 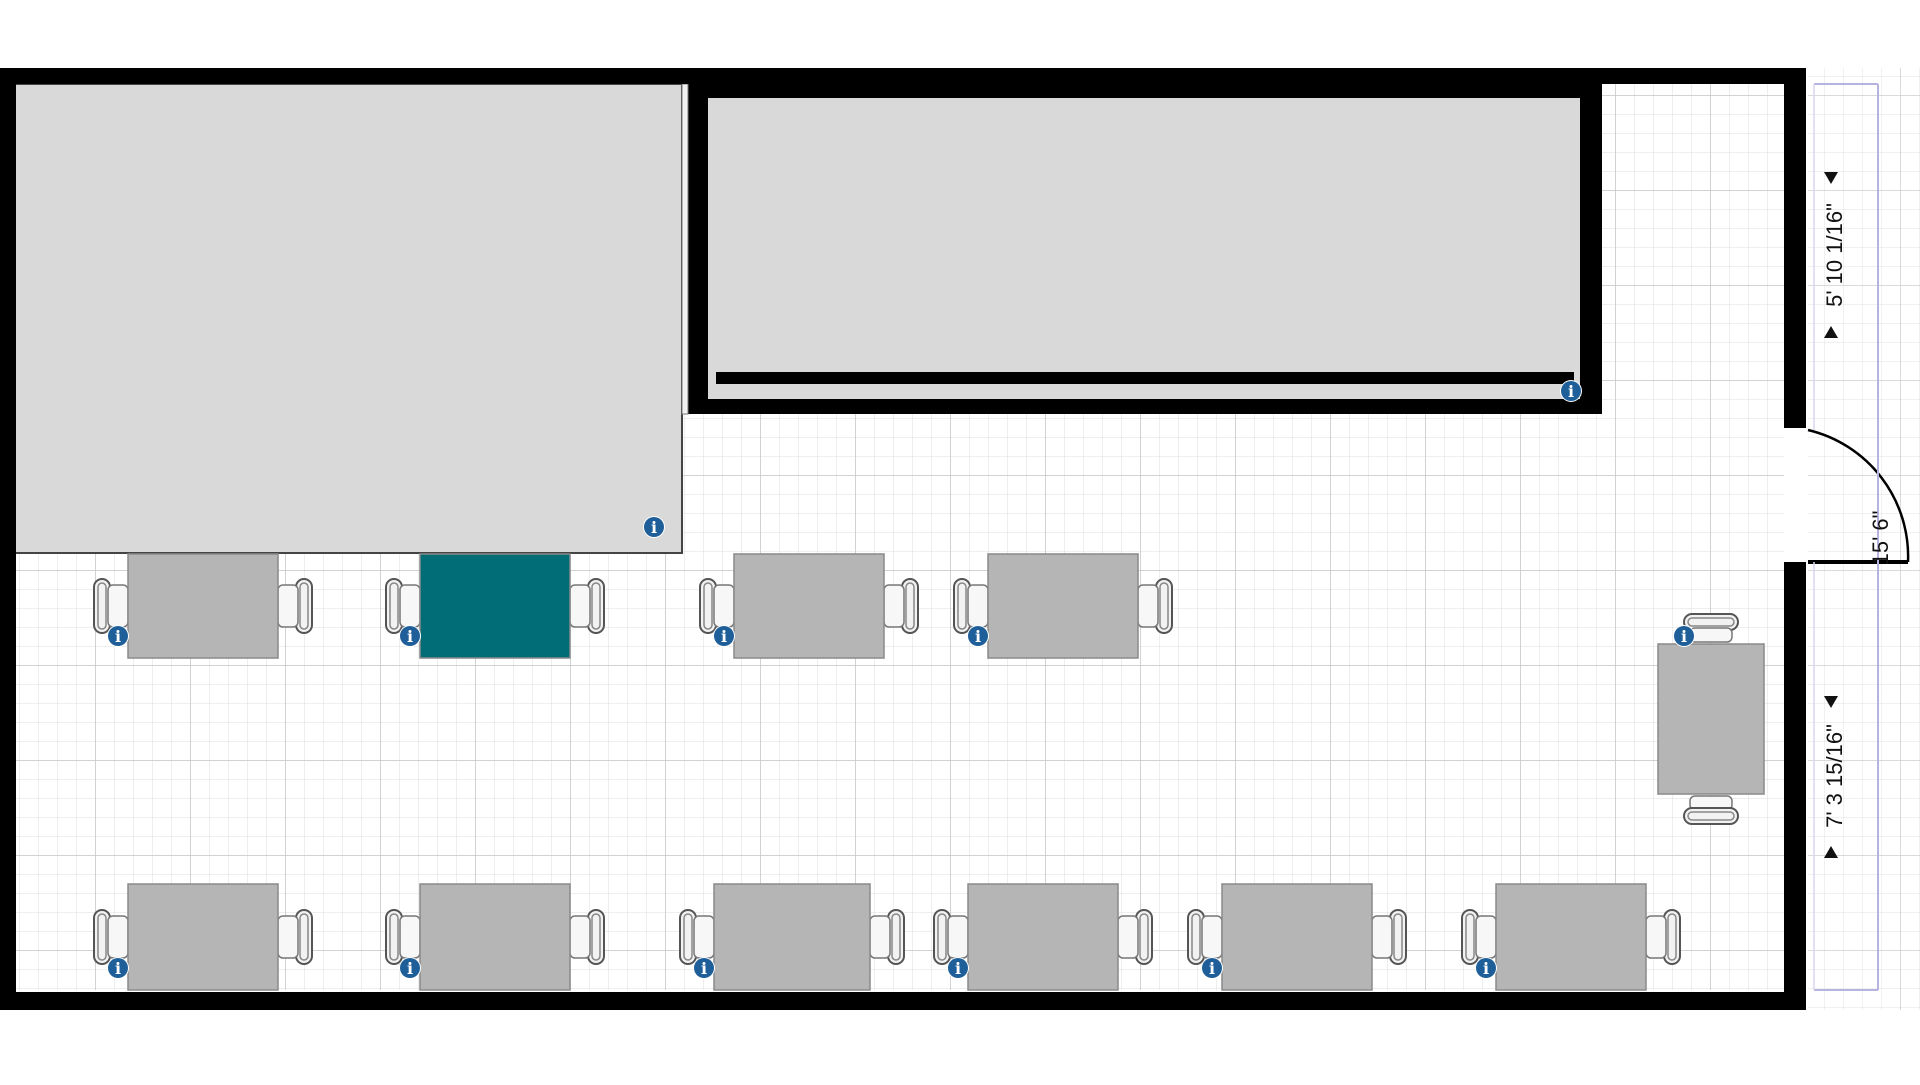 I want to click on upper-right-room, so click(x=1141, y=249).